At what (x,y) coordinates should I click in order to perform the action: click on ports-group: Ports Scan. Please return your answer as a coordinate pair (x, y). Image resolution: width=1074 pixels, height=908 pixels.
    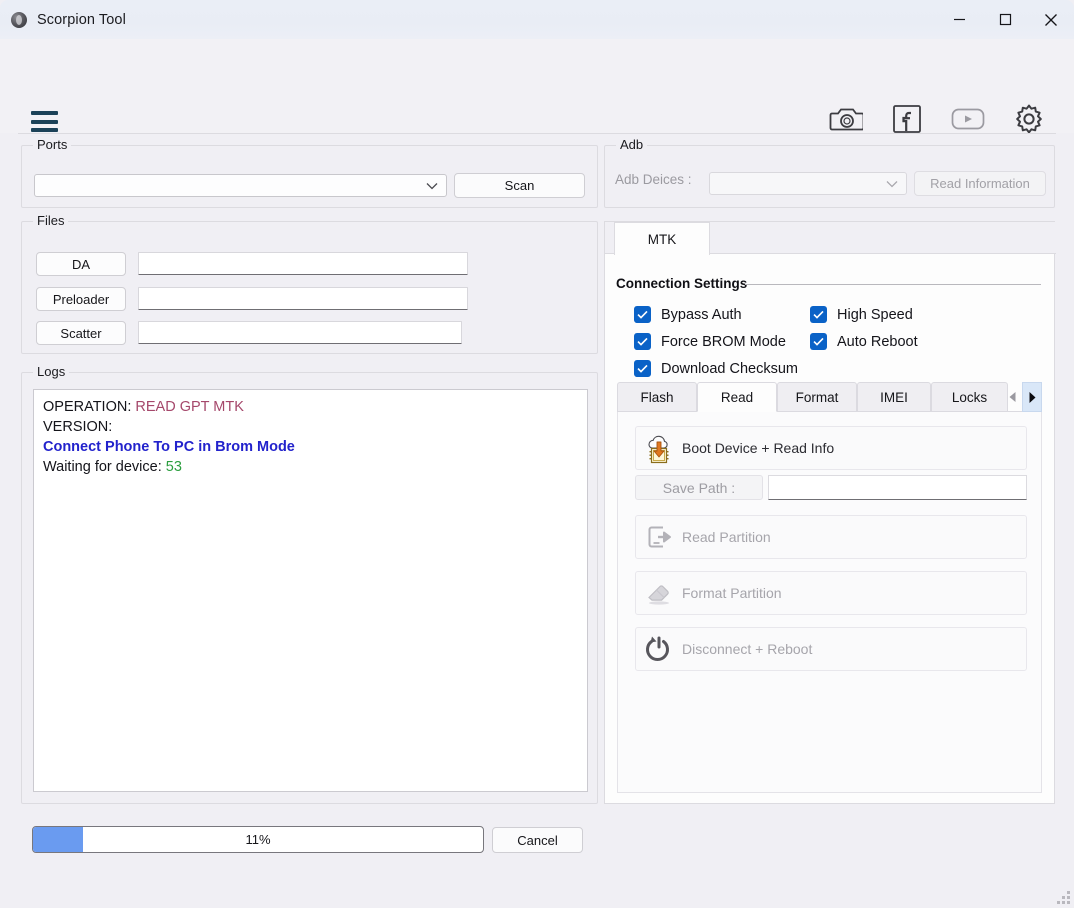
    Looking at the image, I should click on (309, 172).